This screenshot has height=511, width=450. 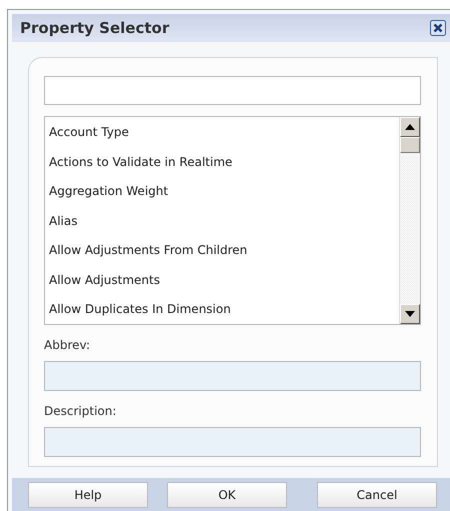 I want to click on list-item: Allow Adjustments, so click(x=222, y=280).